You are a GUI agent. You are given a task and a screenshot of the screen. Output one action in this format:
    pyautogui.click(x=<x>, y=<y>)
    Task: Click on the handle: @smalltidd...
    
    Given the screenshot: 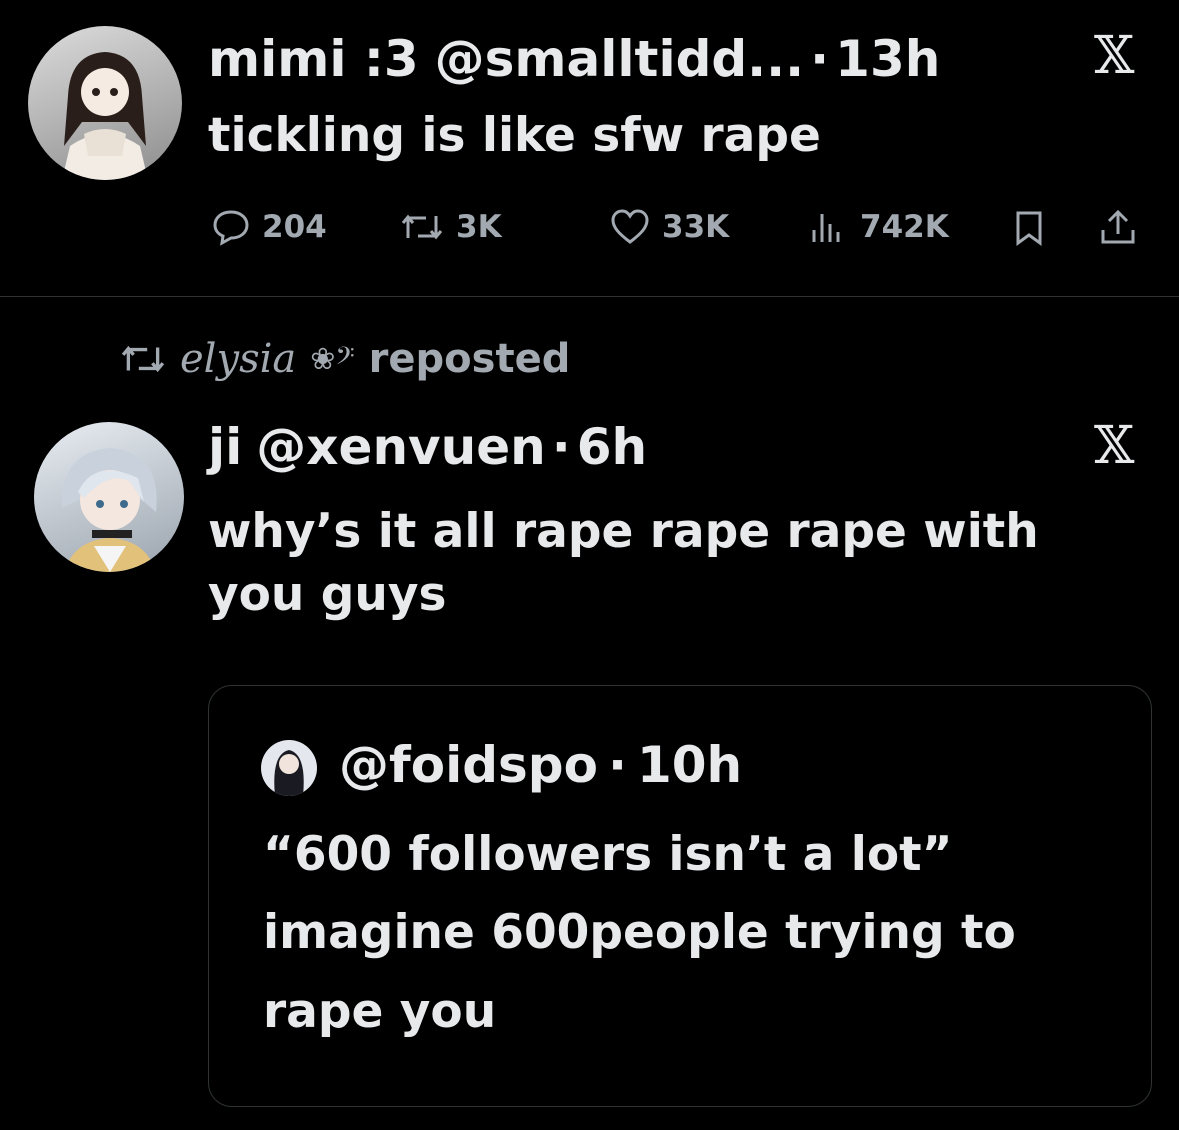 What is the action you would take?
    pyautogui.click(x=619, y=59)
    